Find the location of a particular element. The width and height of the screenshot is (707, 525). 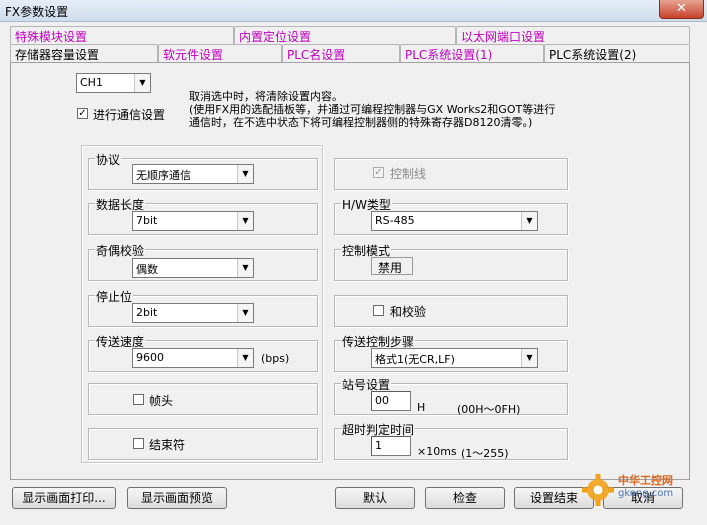

watermark-url: gkong.com is located at coordinates (646, 493).